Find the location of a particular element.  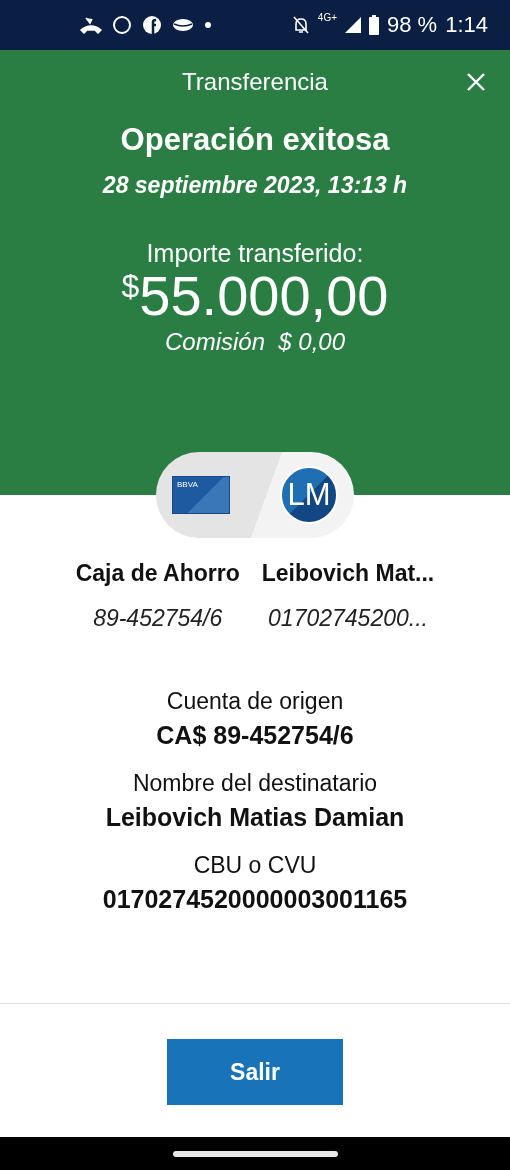

detail-label: Nombre del destinatario is located at coordinates (255, 783).